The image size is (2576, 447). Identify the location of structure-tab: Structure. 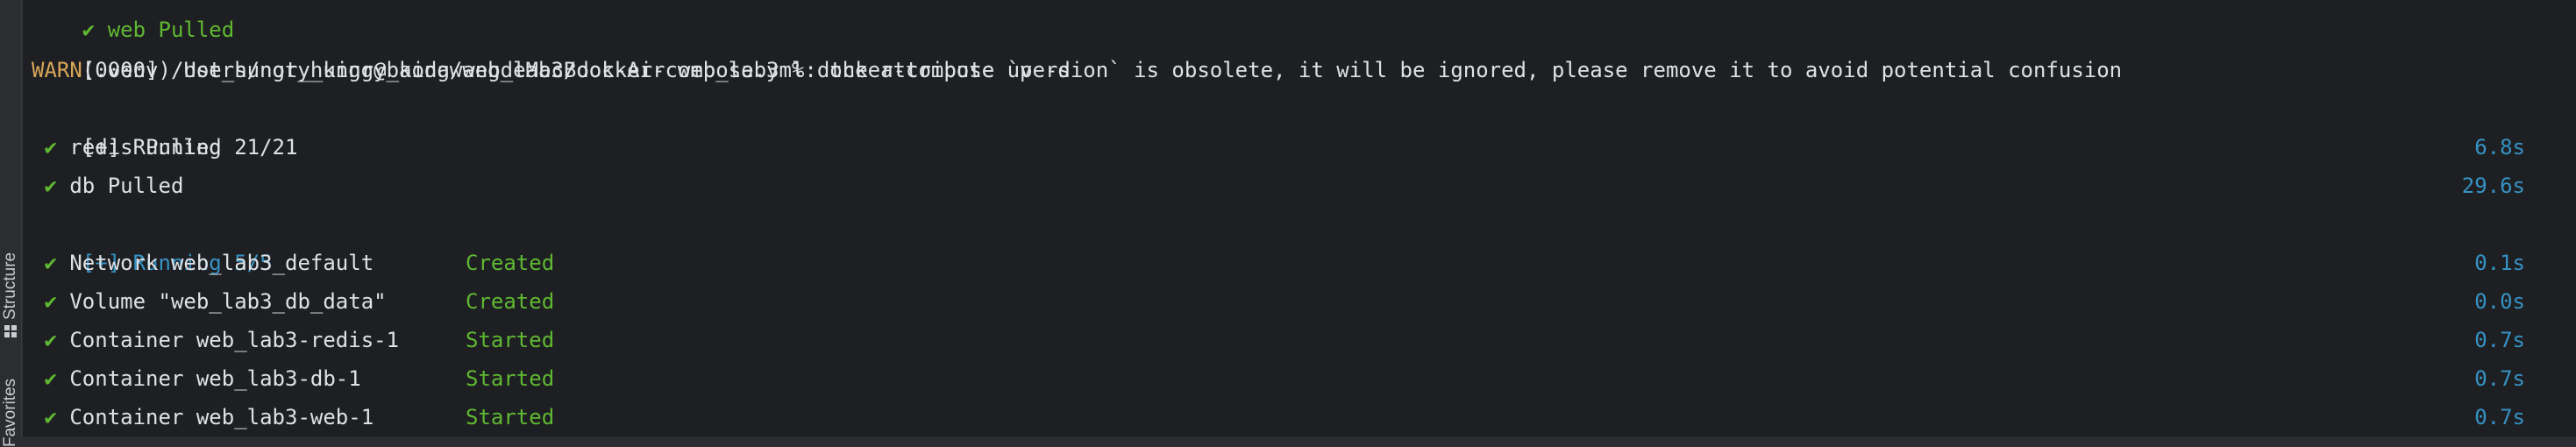
(10, 280).